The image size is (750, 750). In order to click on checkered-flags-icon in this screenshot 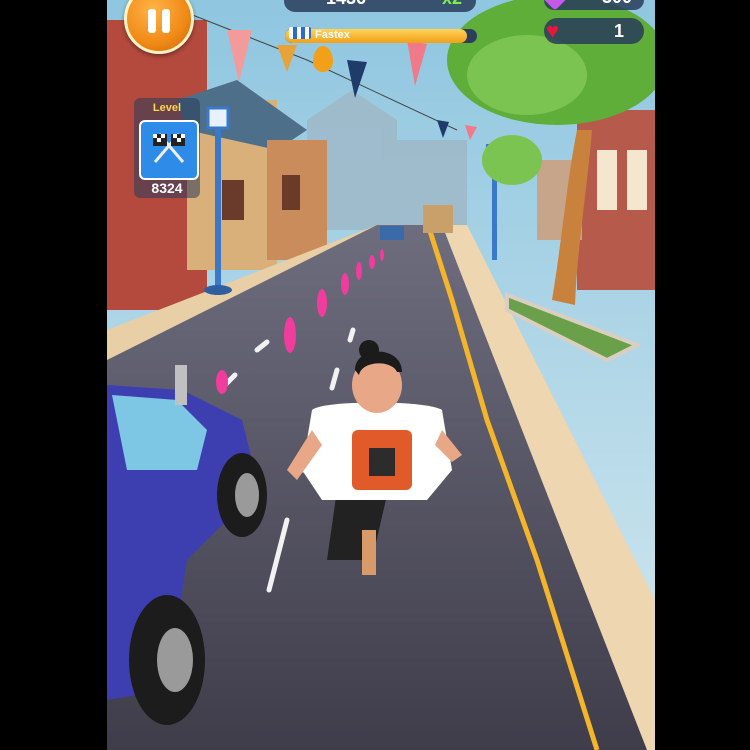, I will do `click(169, 148)`.